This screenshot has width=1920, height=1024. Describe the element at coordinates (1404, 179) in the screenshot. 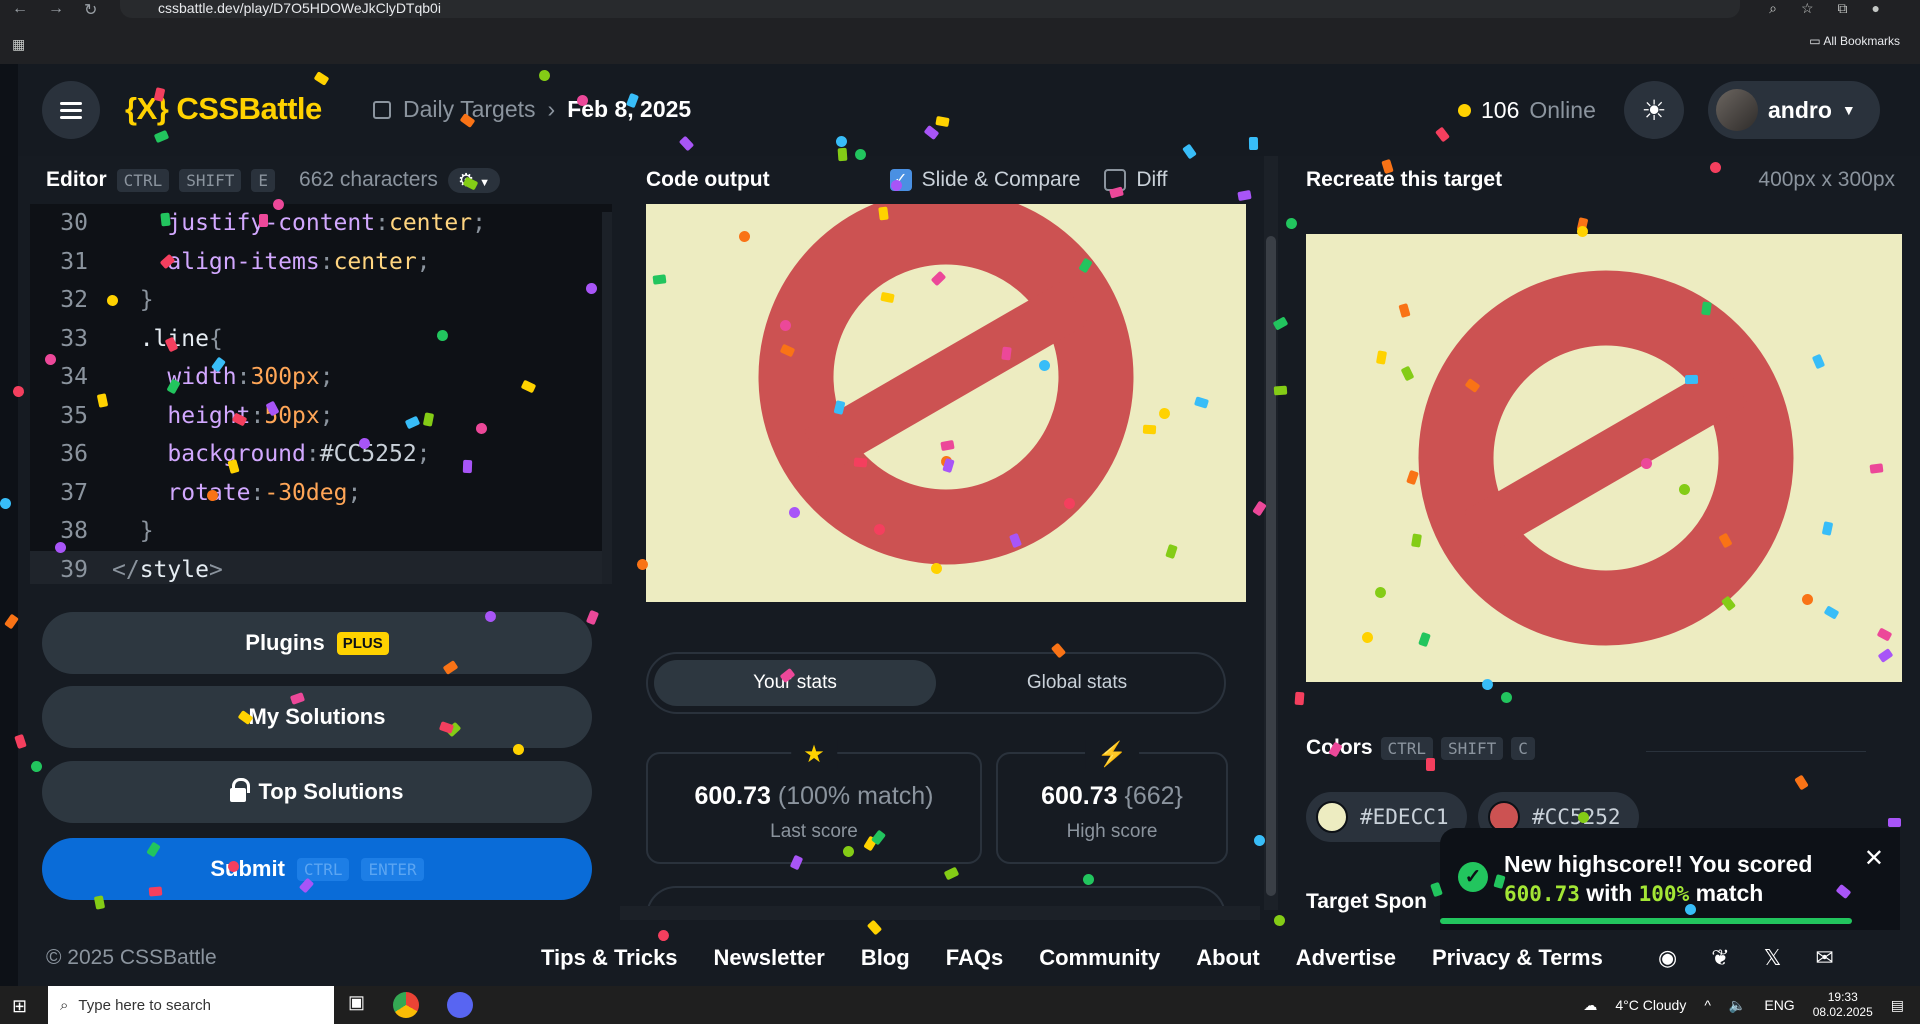

I see `target-title: Recreate this target` at that location.